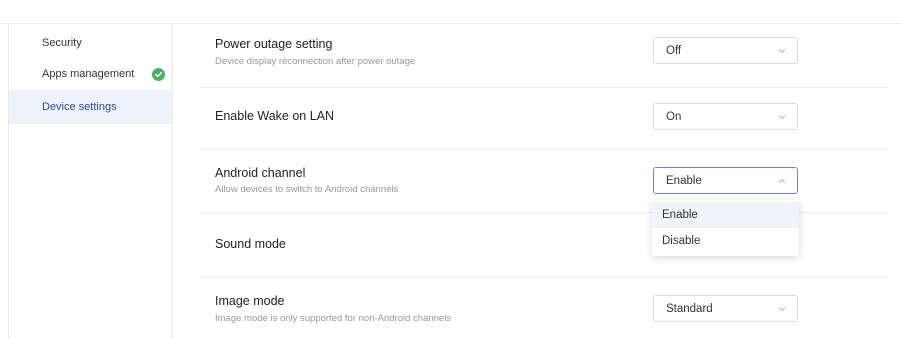 Image resolution: width=901 pixels, height=338 pixels. Describe the element at coordinates (725, 241) in the screenshot. I see `dropdown-option-disable: Disable` at that location.